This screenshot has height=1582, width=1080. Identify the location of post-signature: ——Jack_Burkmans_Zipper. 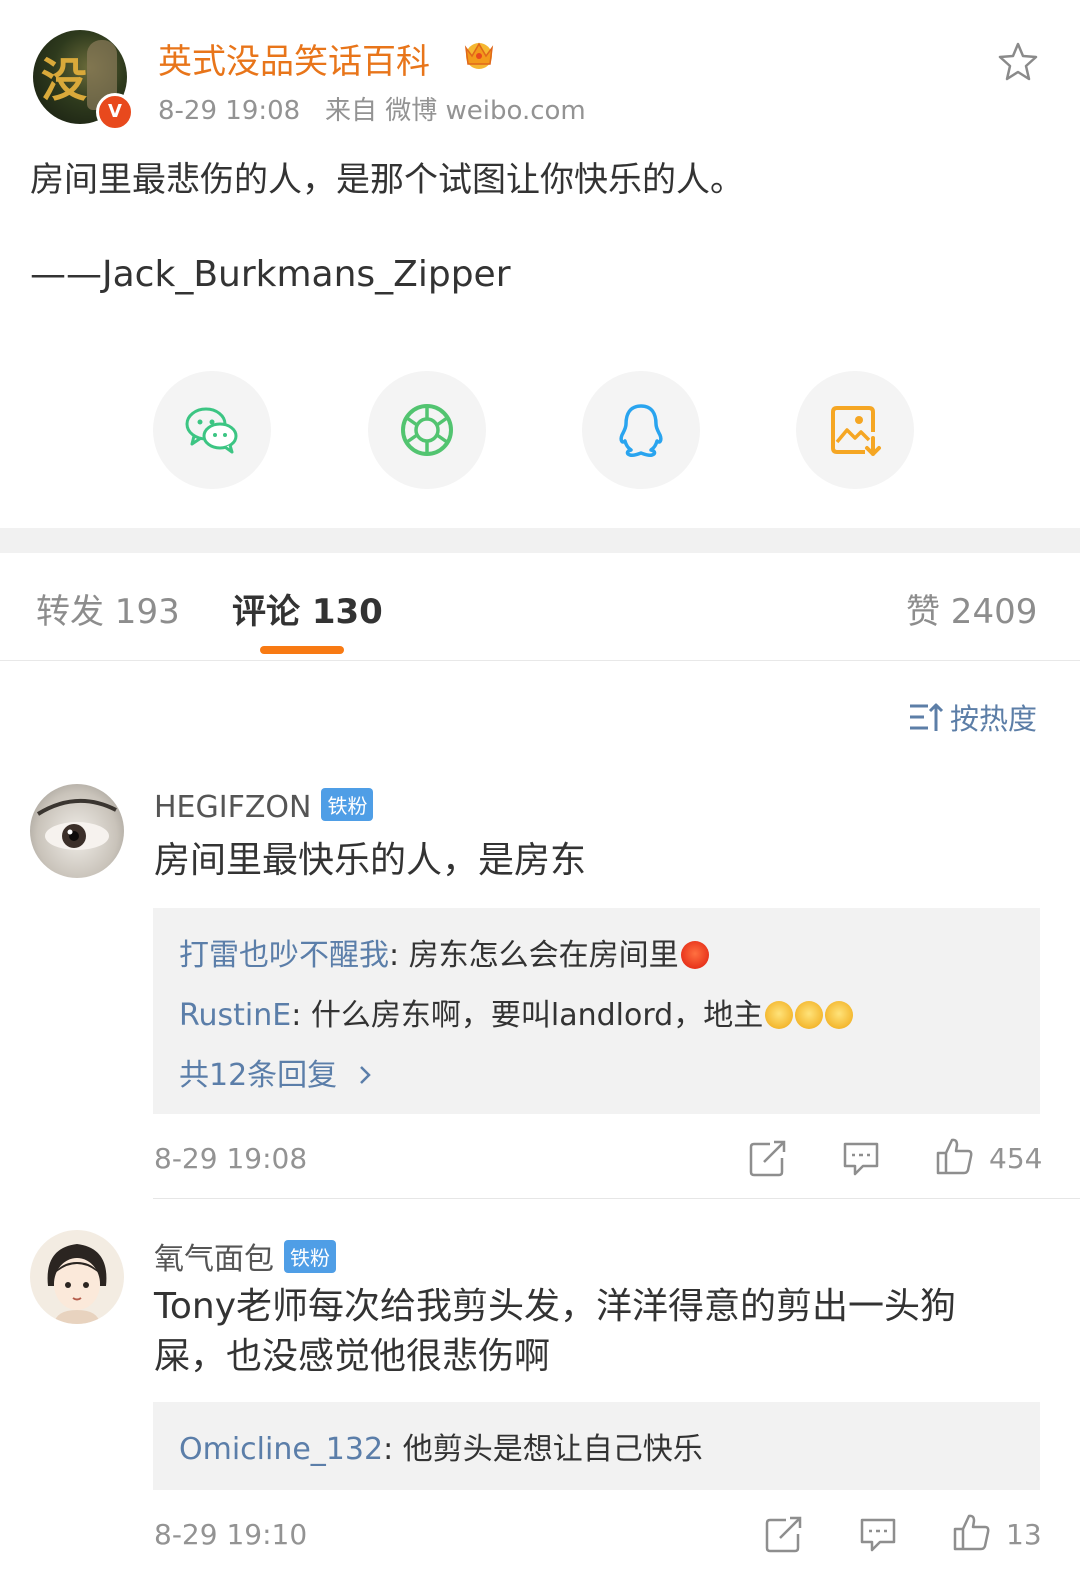
(270, 274).